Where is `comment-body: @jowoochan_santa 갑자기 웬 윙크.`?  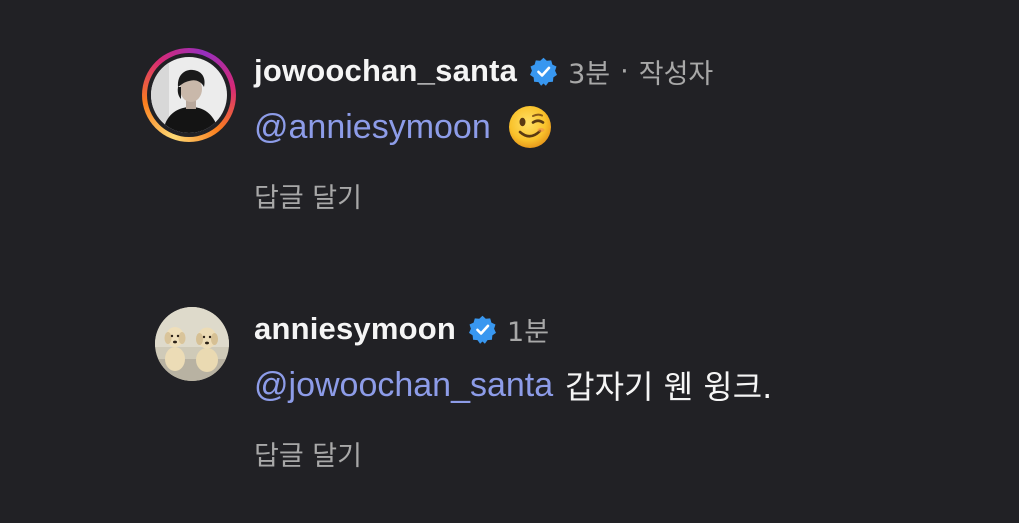
comment-body: @jowoochan_santa 갑자기 웬 윙크. is located at coordinates (513, 385).